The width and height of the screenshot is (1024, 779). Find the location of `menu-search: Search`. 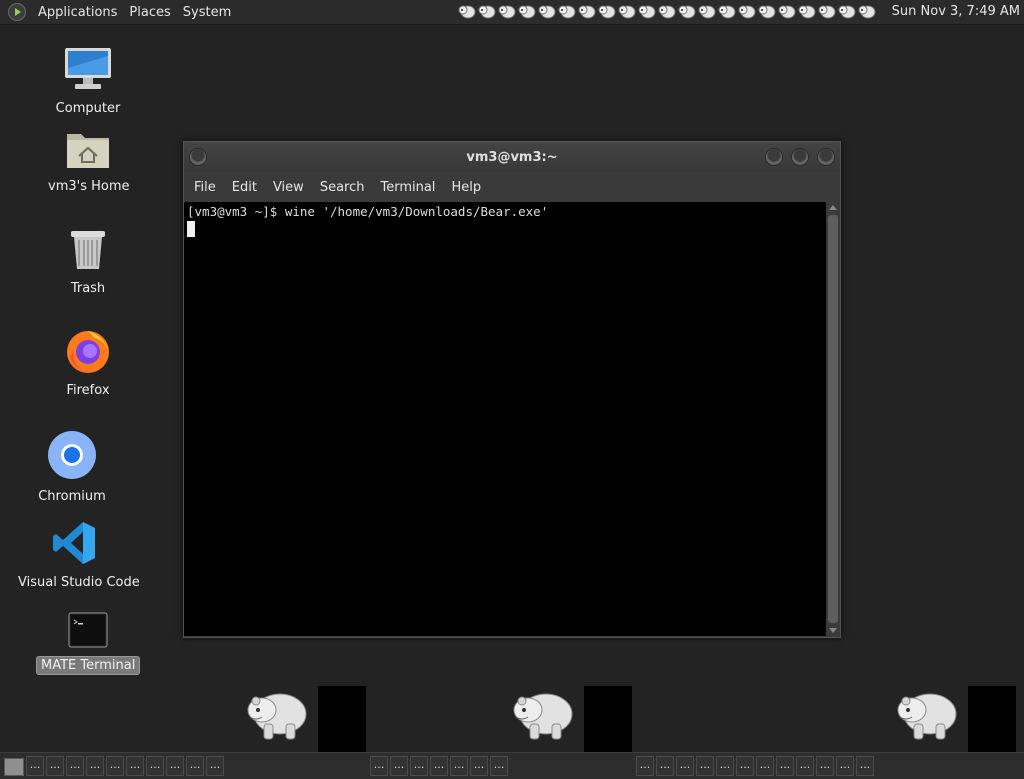

menu-search: Search is located at coordinates (342, 187).